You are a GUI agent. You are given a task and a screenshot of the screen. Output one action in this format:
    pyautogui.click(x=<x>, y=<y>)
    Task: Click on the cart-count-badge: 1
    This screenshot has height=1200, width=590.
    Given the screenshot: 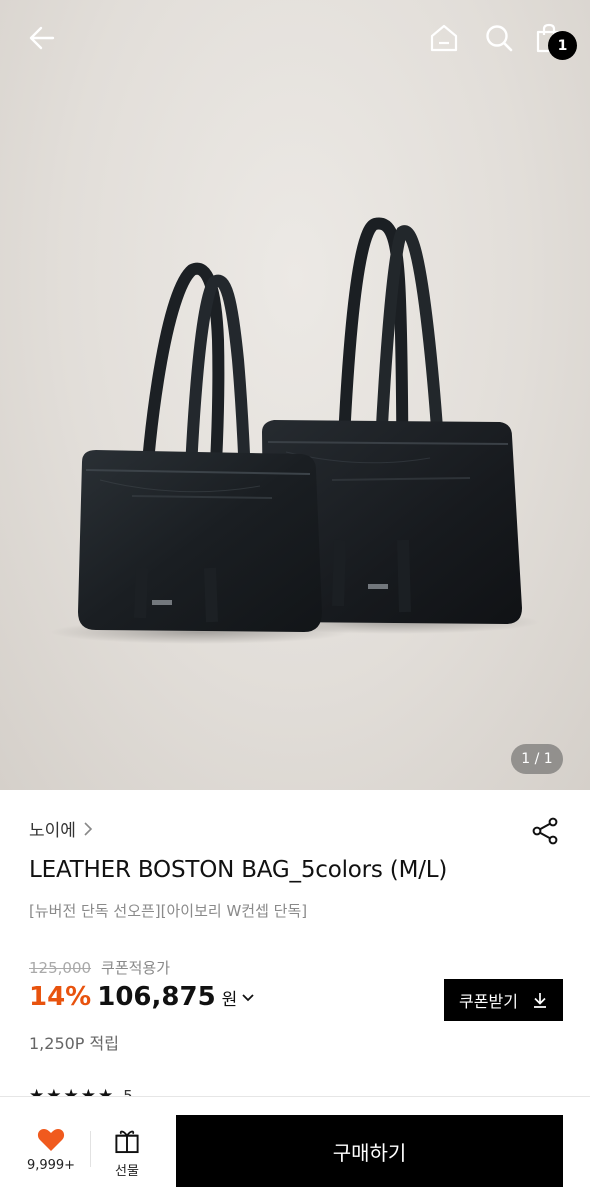 What is the action you would take?
    pyautogui.click(x=562, y=45)
    